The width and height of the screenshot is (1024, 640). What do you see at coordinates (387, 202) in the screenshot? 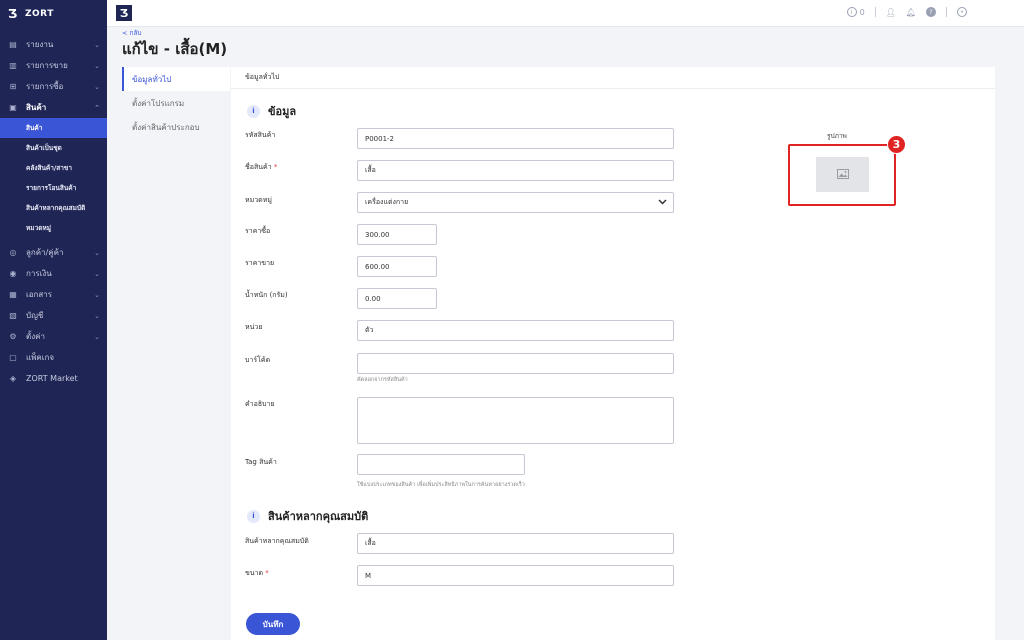
I see `category-selected-value: เครื่องแต่งกาย` at bounding box center [387, 202].